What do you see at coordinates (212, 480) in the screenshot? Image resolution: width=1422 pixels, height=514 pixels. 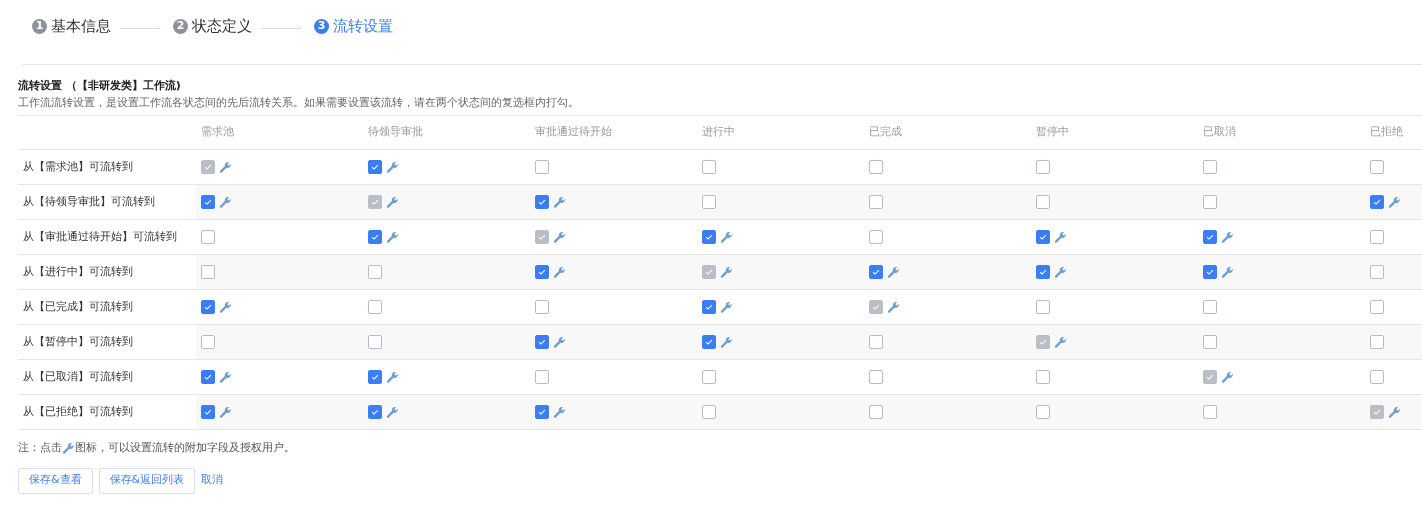 I see `cancel-link: 取消` at bounding box center [212, 480].